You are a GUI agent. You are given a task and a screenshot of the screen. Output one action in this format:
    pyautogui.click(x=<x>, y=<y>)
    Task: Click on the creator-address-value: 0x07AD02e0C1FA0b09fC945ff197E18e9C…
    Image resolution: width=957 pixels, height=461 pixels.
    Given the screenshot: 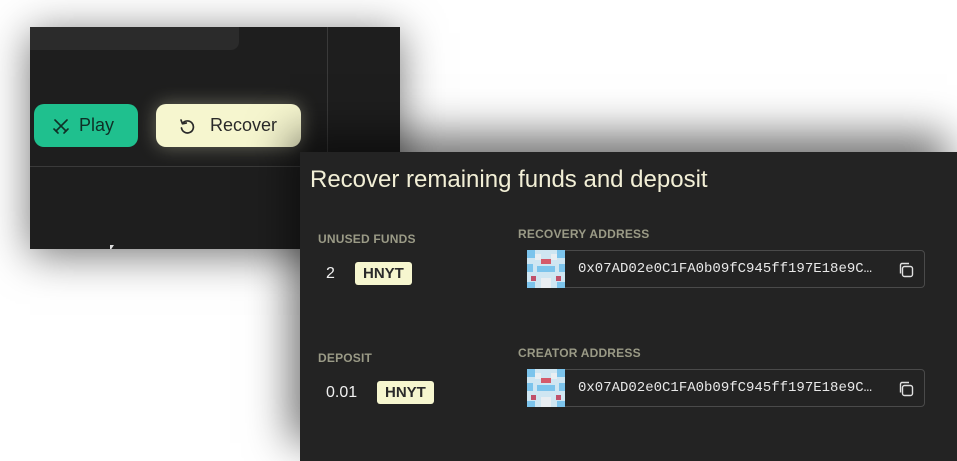 What is the action you would take?
    pyautogui.click(x=725, y=388)
    